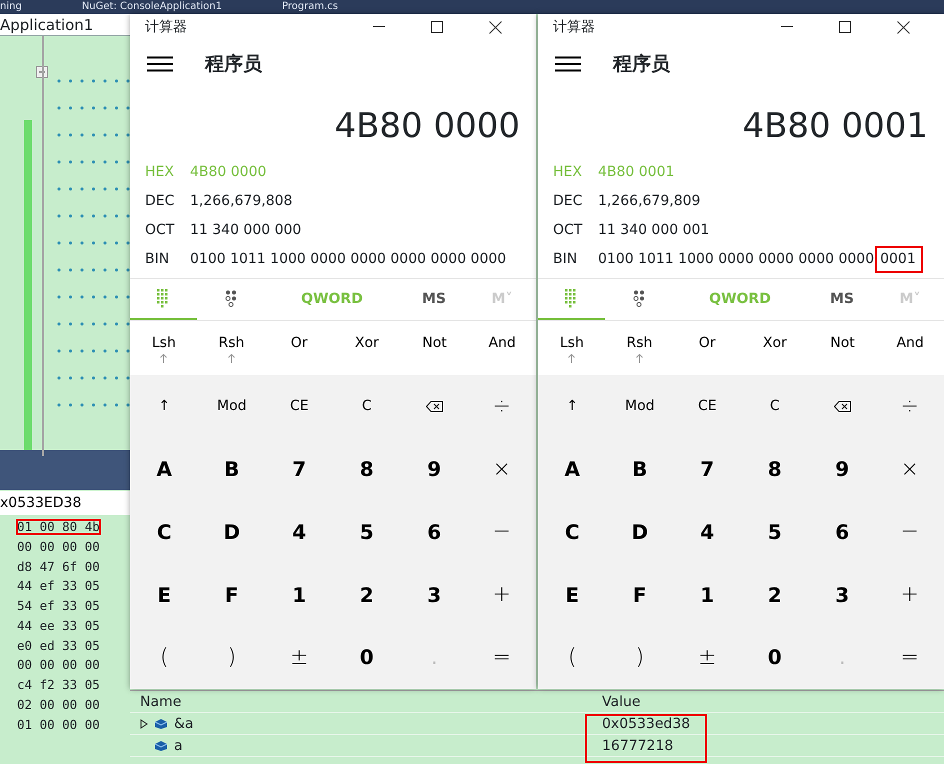 The image size is (944, 764). What do you see at coordinates (637, 746) in the screenshot?
I see `variable-value: 16777218` at bounding box center [637, 746].